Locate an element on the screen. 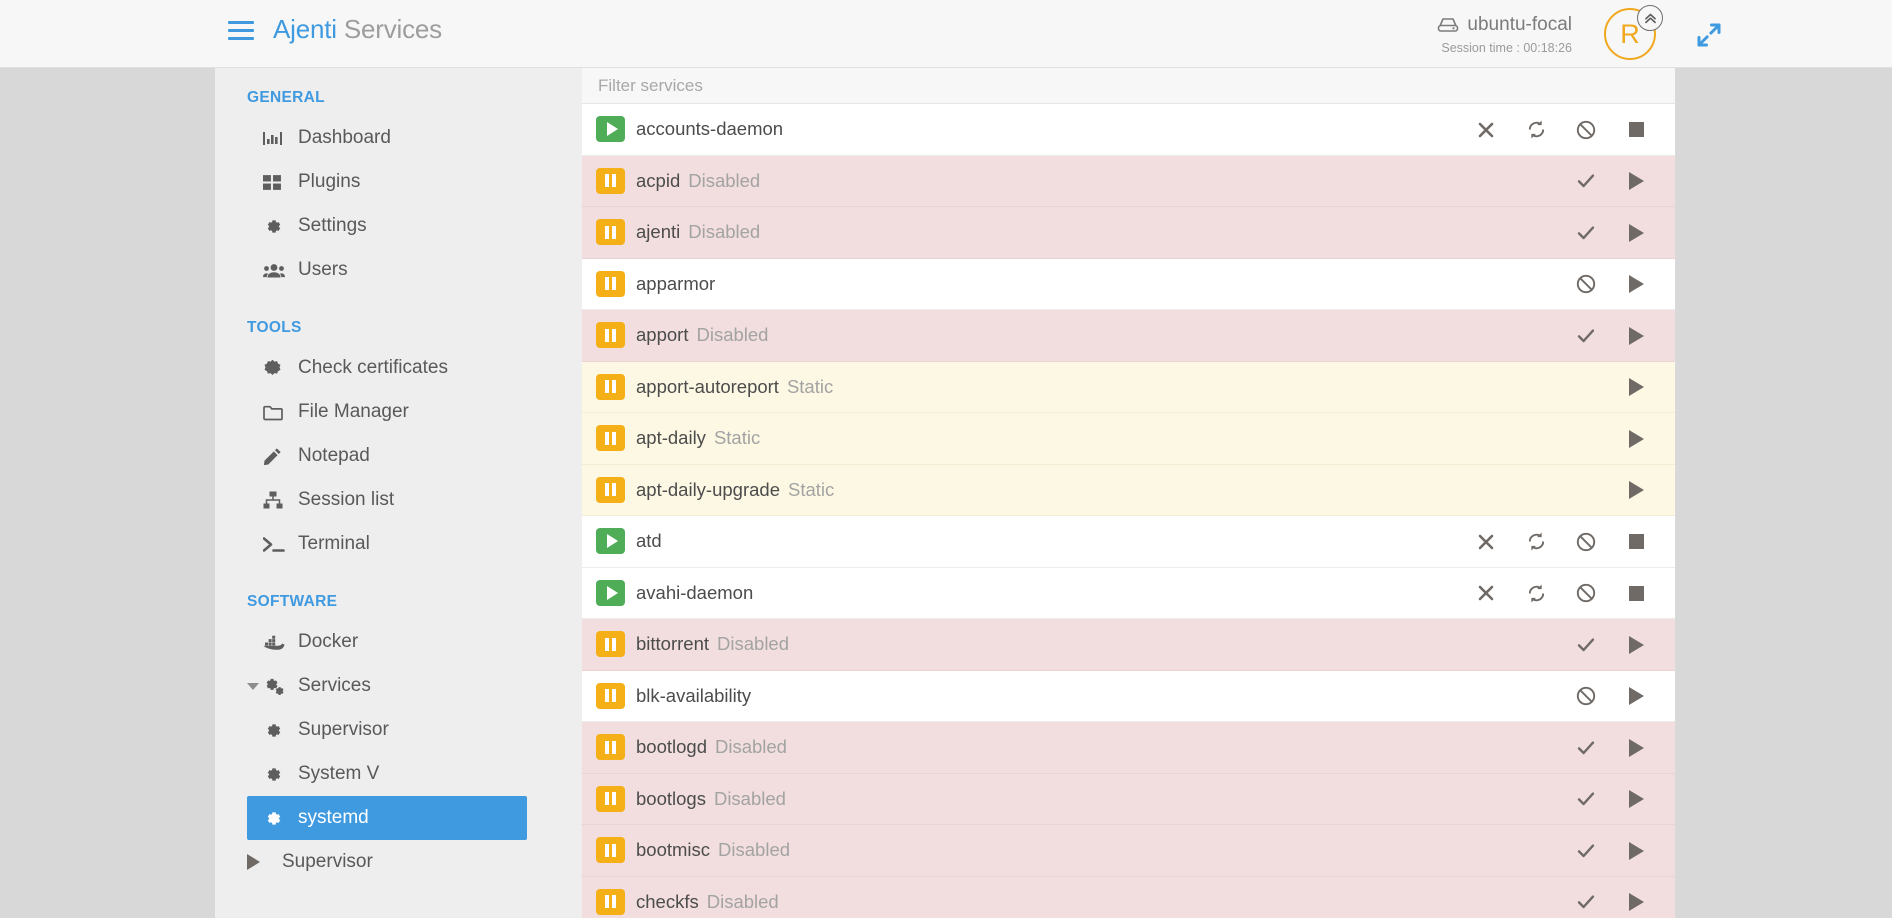 This screenshot has height=918, width=1892. sidebar-item-supervisor-sub: Supervisor is located at coordinates (398, 730).